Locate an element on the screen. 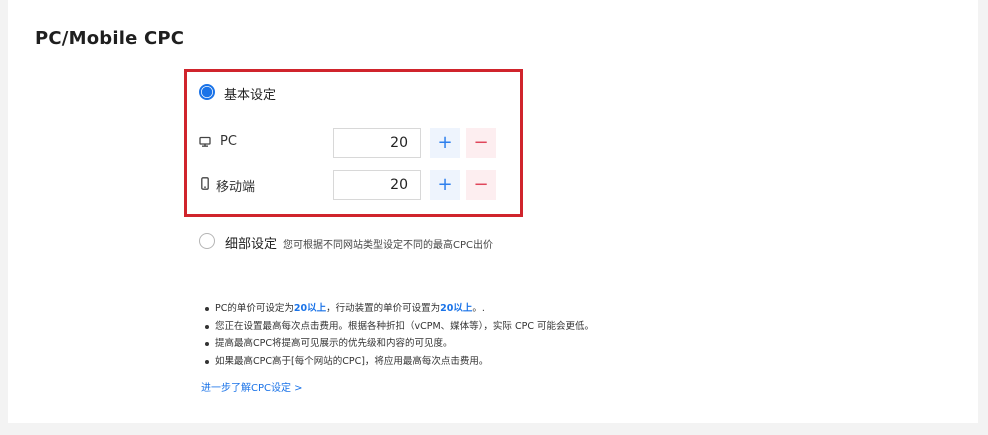 The height and width of the screenshot is (435, 988). note-item: 提高最高CPC将提高可见展示的优先级和内容的可见度。 is located at coordinates (397, 344).